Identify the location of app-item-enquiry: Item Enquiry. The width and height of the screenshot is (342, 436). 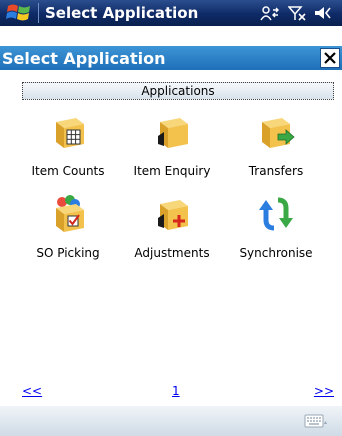
(172, 152).